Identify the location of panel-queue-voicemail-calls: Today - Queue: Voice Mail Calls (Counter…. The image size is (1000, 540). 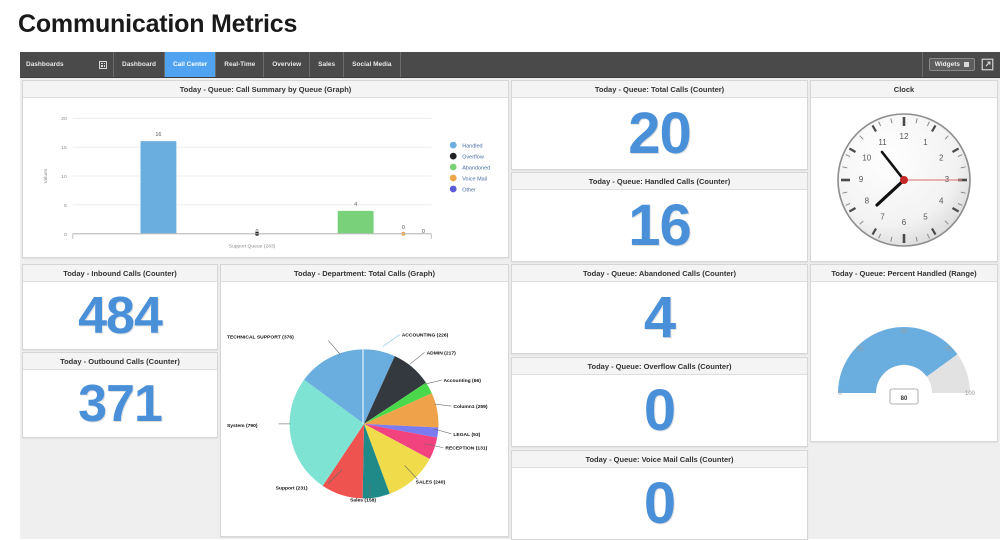
(659, 495).